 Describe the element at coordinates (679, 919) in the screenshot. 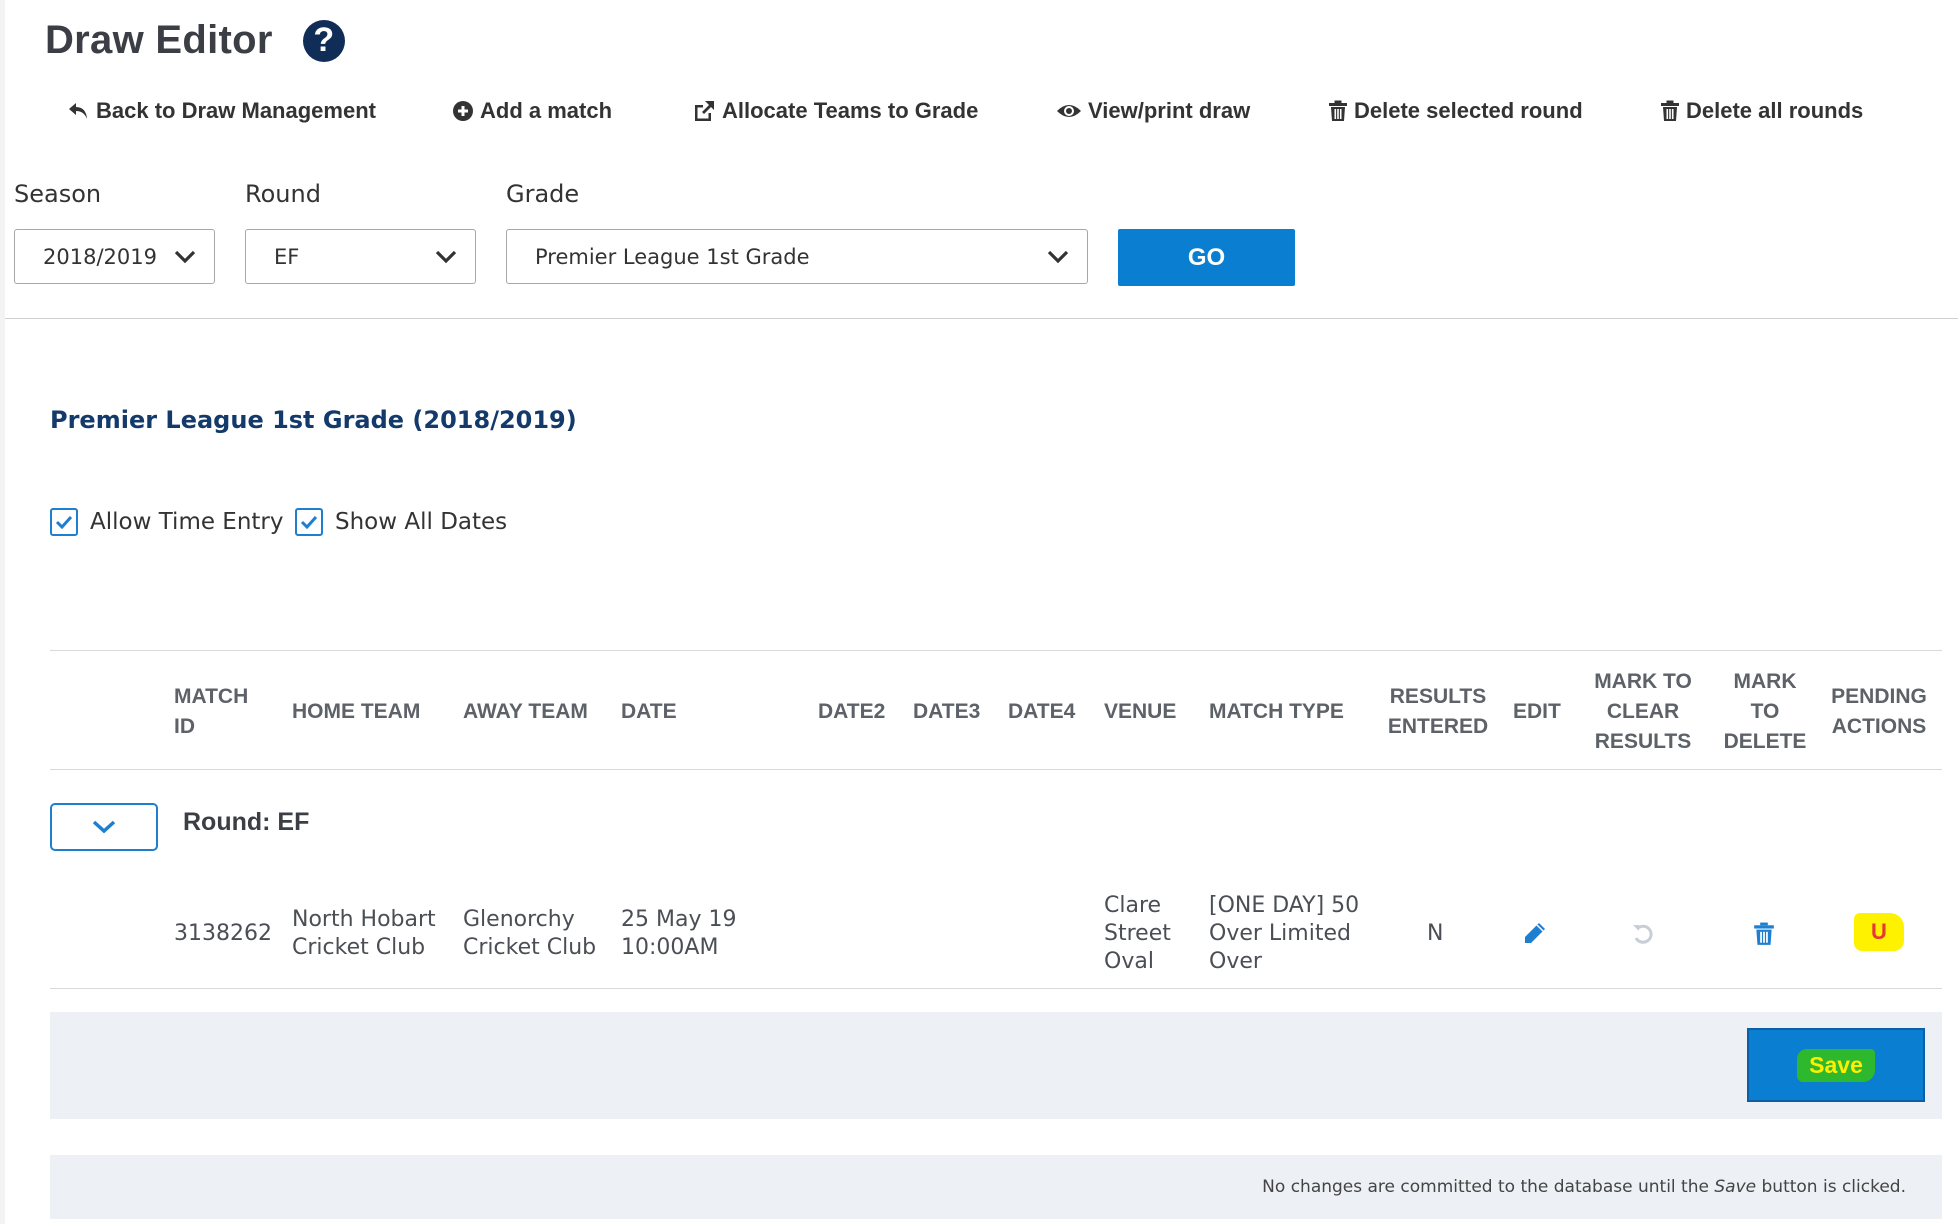

I see `cell-line: 25 May 19` at that location.